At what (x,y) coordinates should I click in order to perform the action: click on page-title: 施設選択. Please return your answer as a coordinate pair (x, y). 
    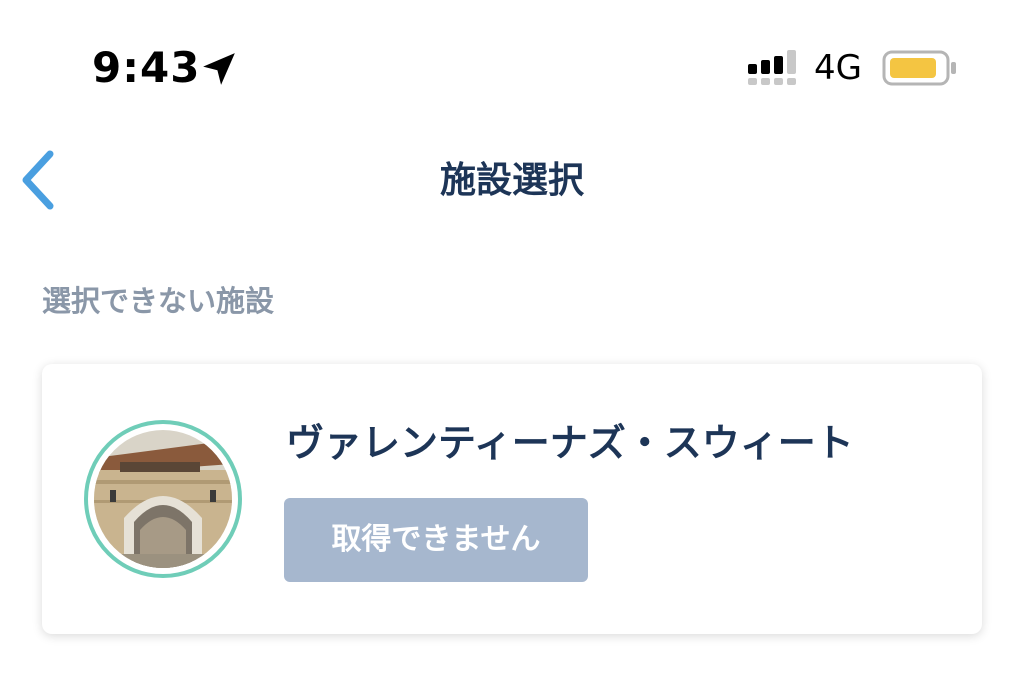
    Looking at the image, I should click on (511, 180).